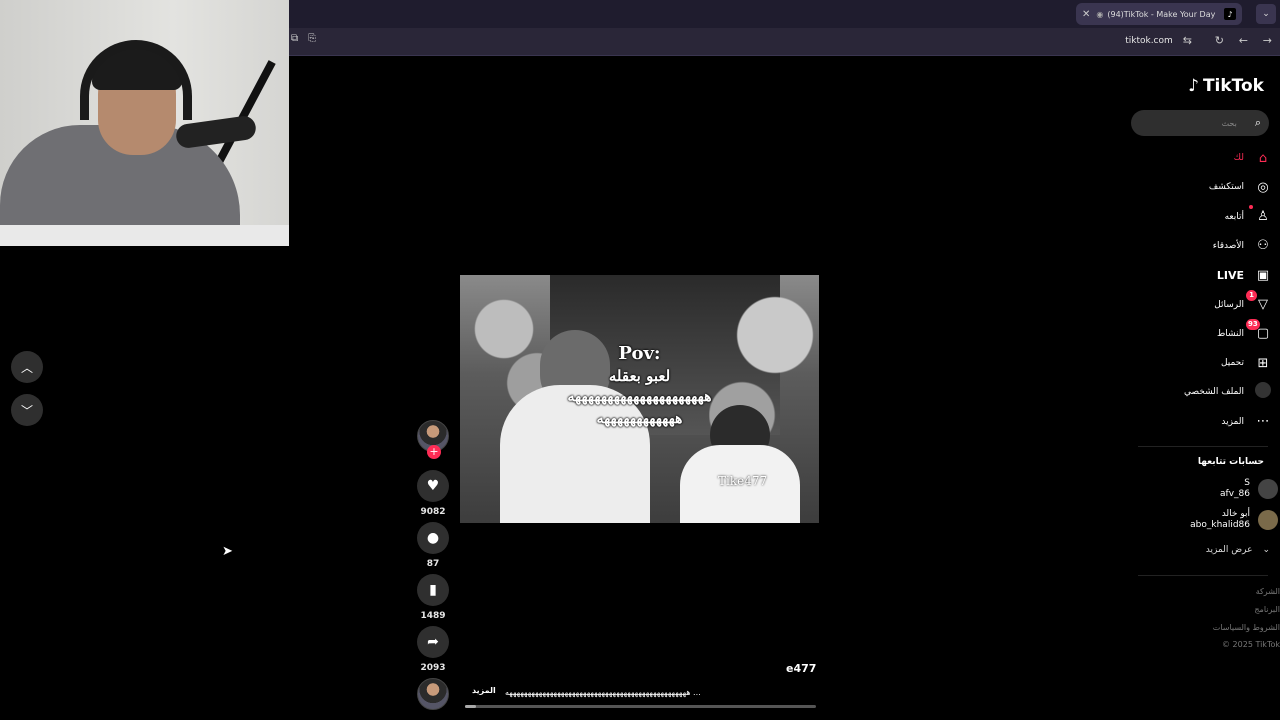 The width and height of the screenshot is (1280, 720). Describe the element at coordinates (1251, 295) in the screenshot. I see `notification-badge: 1` at that location.